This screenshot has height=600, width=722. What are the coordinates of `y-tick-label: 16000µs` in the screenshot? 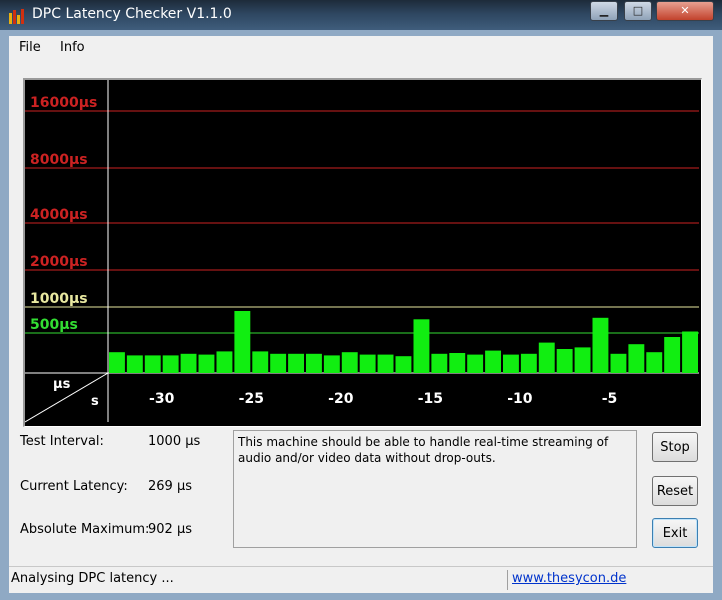 It's located at (63, 103).